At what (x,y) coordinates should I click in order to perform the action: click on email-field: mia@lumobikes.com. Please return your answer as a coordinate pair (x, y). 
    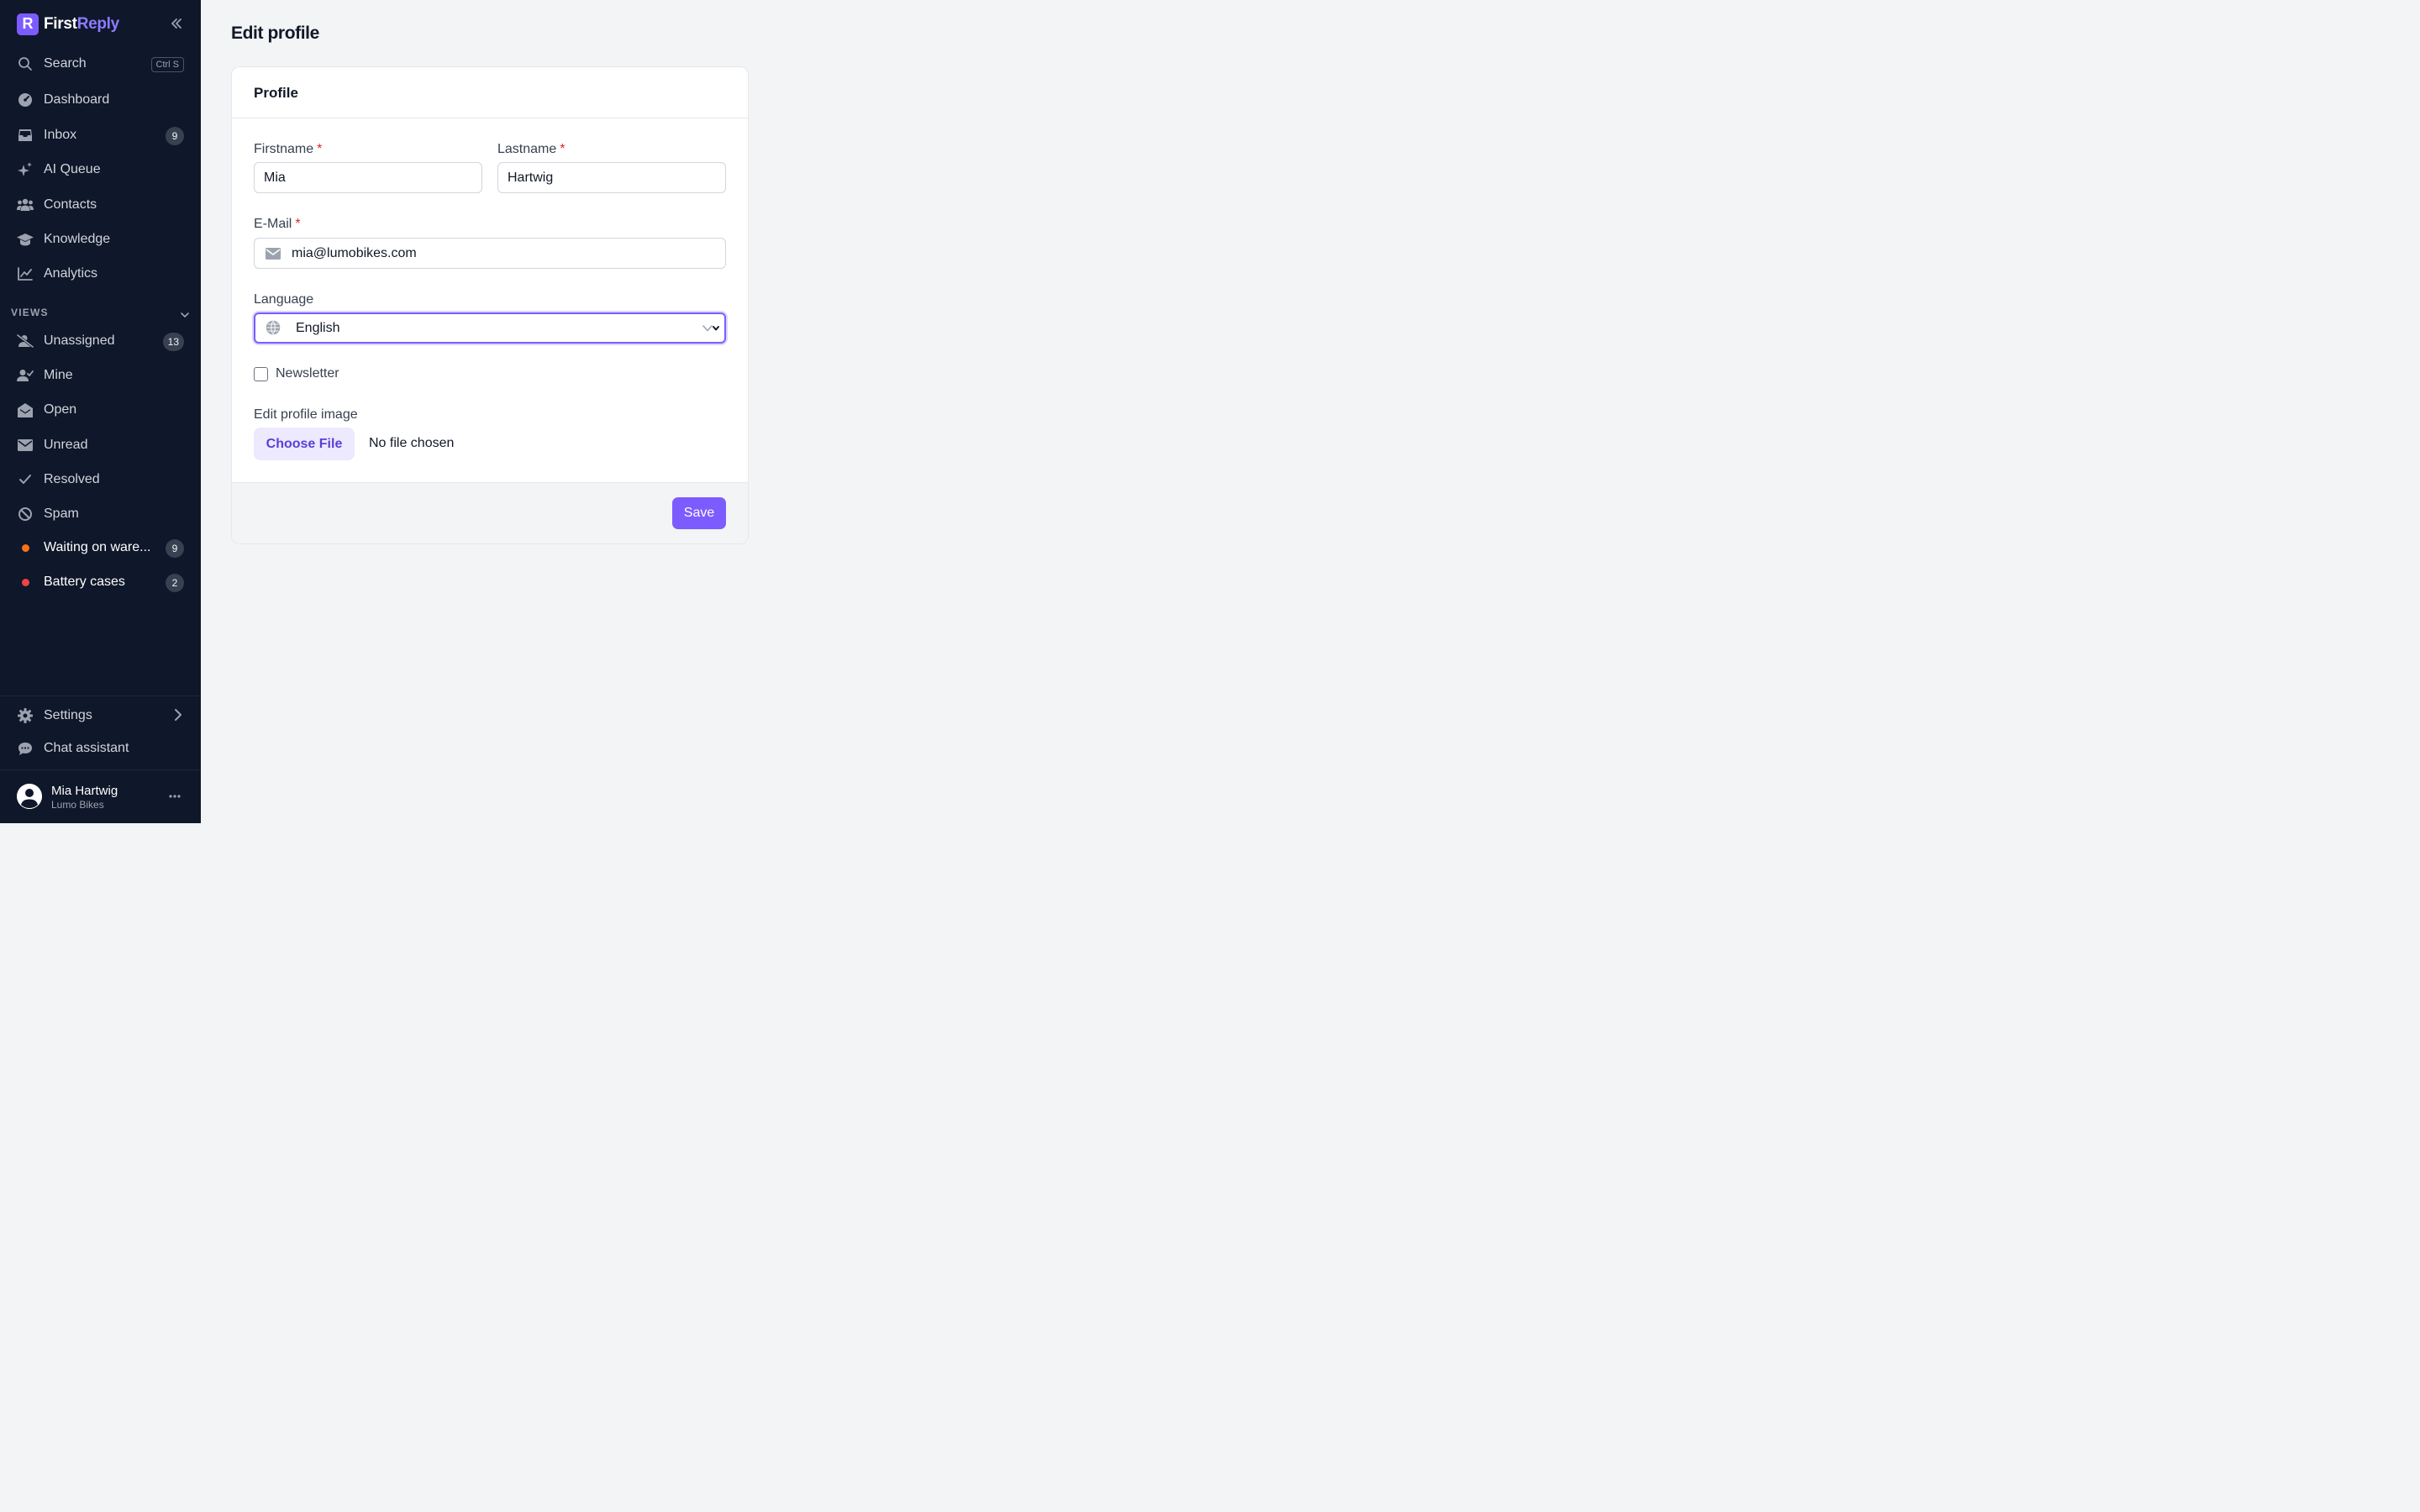
    Looking at the image, I should click on (490, 253).